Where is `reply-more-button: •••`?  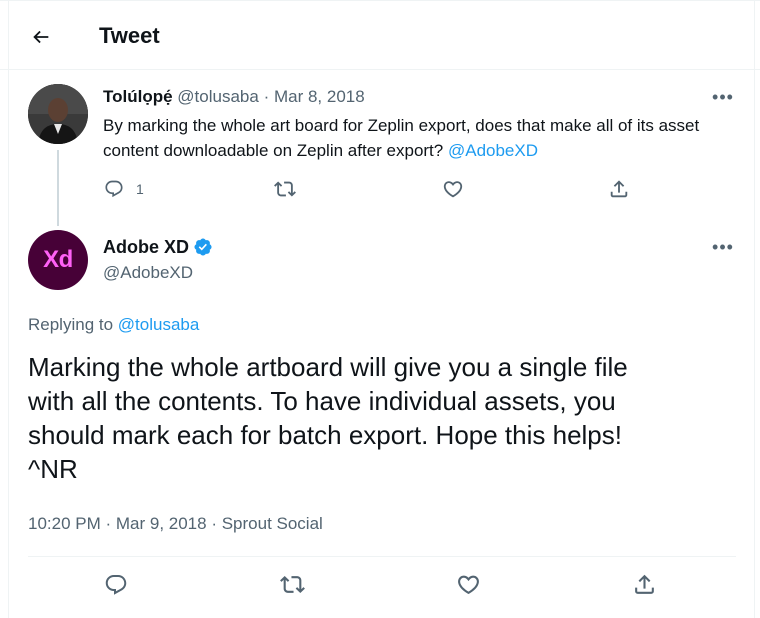 reply-more-button: ••• is located at coordinates (723, 247).